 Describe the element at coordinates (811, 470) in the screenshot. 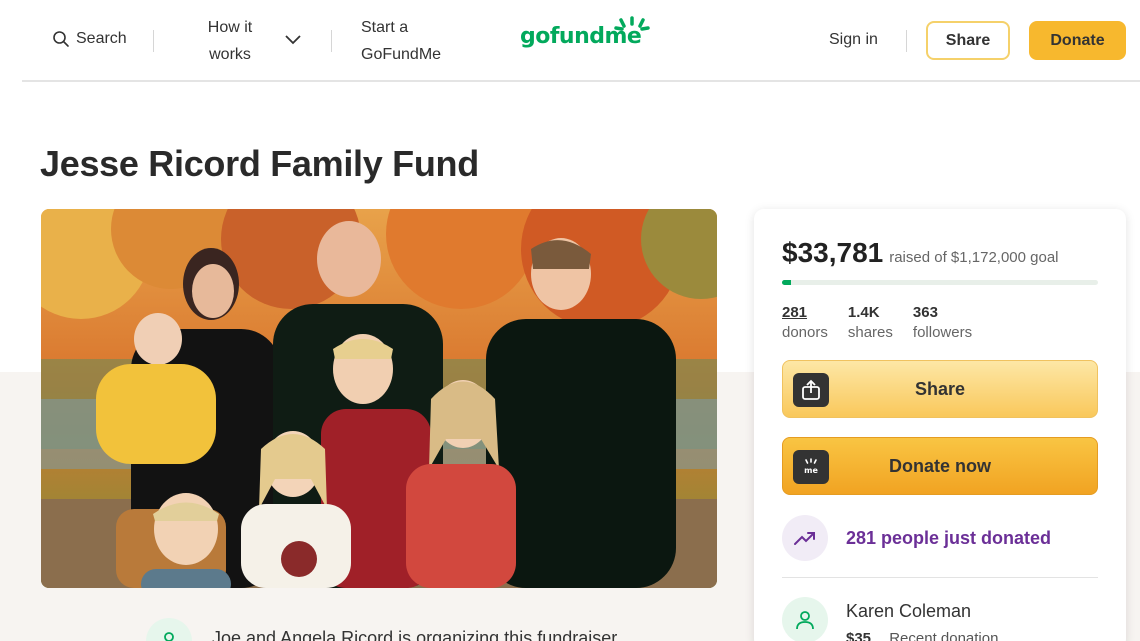

I see `svg-text: me` at that location.